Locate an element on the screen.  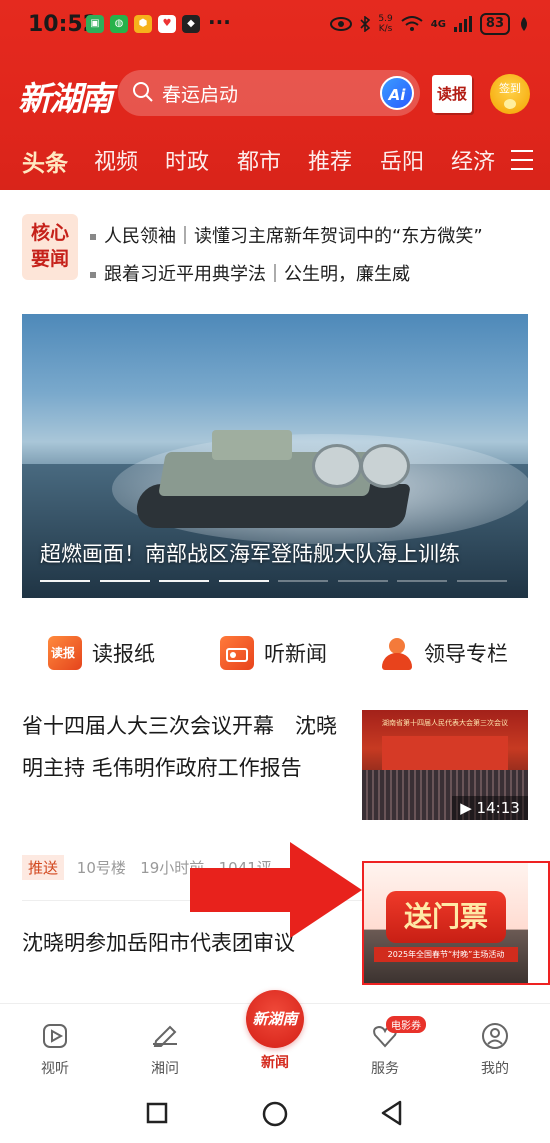
read-newspaper-entry: 读报 读报纸 is located at coordinates (101, 653).